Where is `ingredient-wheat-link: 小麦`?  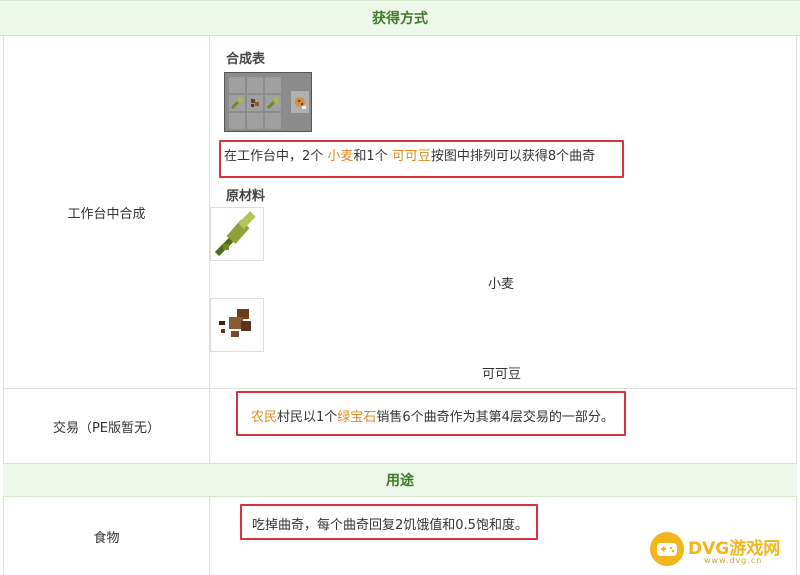
ingredient-wheat-link: 小麦 is located at coordinates (340, 156).